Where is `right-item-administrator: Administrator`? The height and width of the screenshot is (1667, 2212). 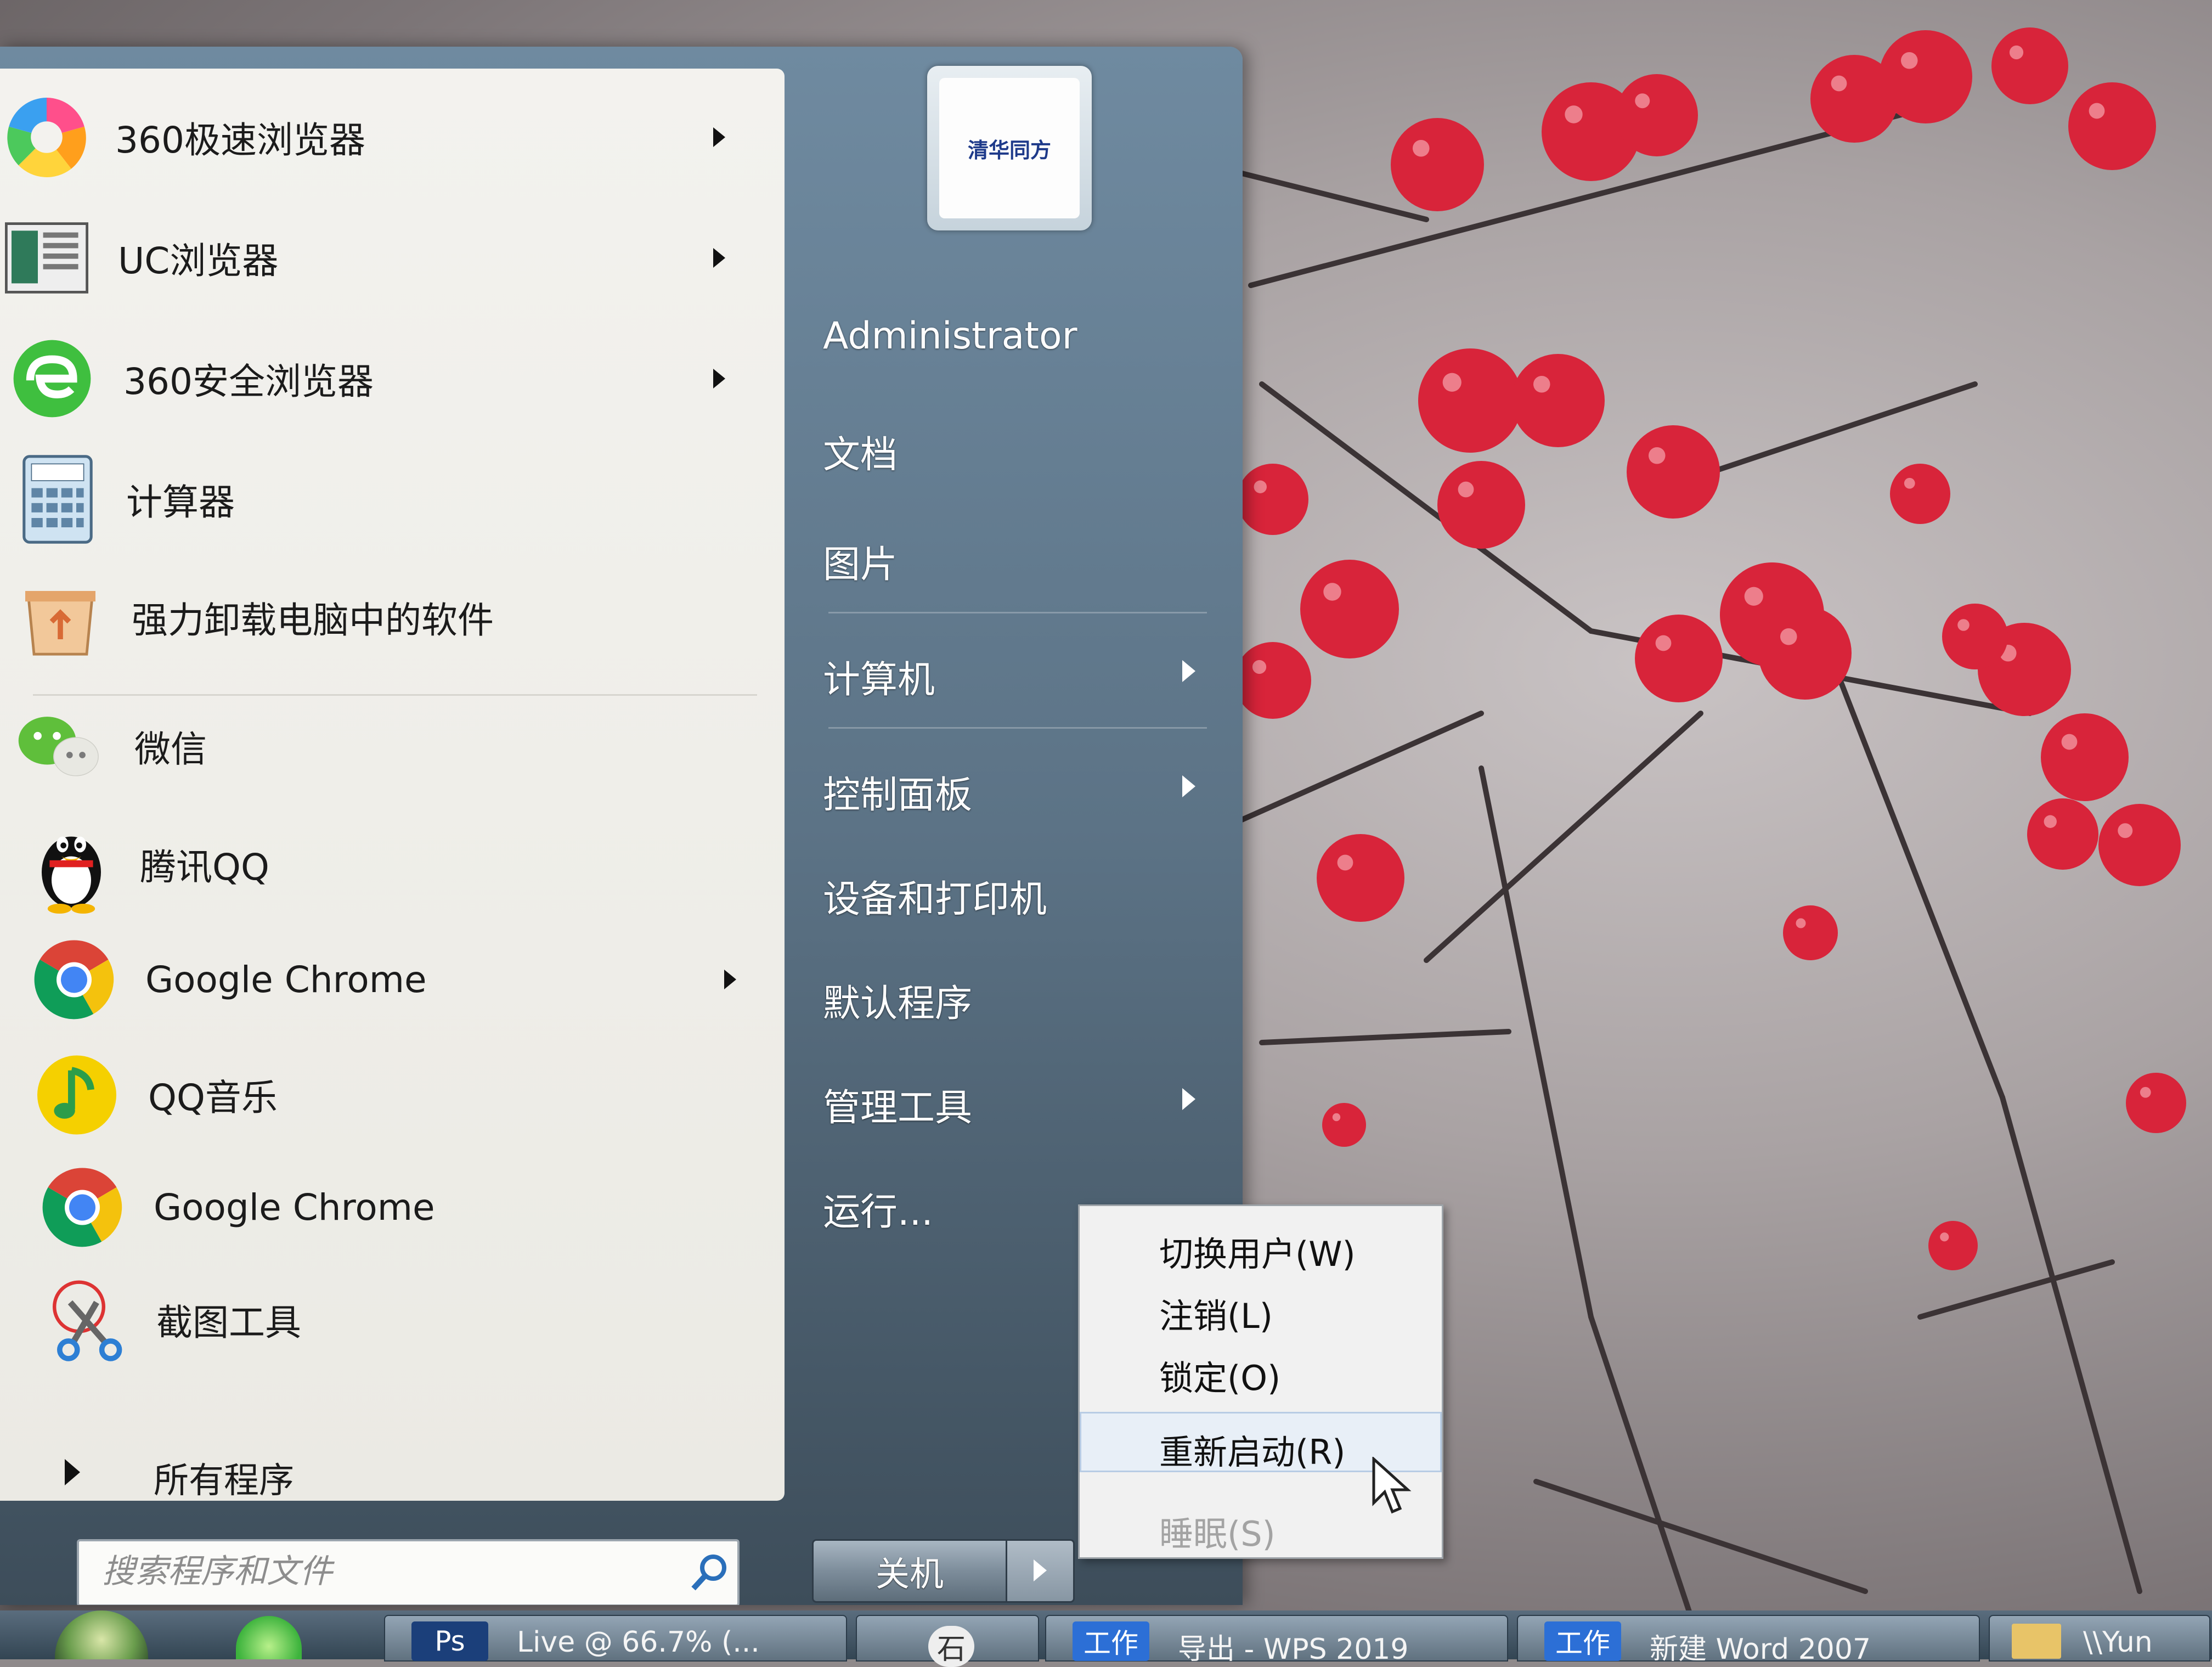
right-item-administrator: Administrator is located at coordinates (1021, 335).